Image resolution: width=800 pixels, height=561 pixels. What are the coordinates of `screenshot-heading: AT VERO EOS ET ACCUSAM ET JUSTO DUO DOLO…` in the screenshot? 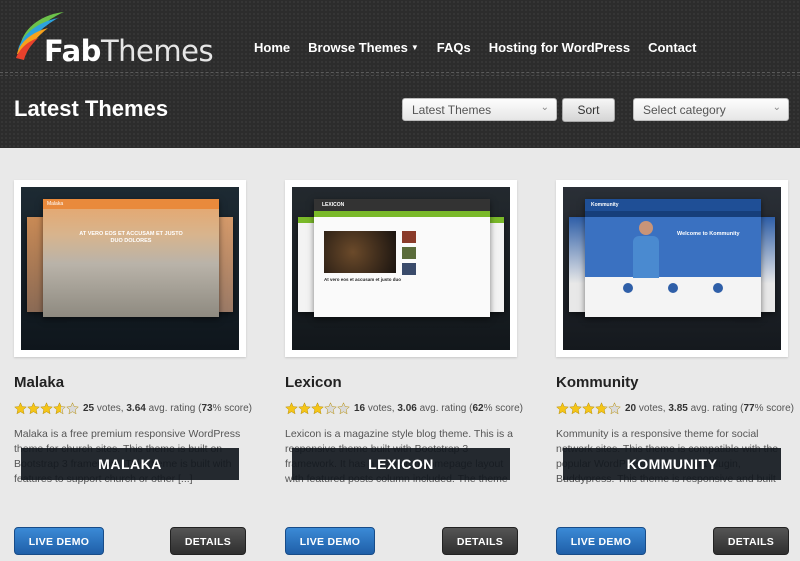 It's located at (131, 237).